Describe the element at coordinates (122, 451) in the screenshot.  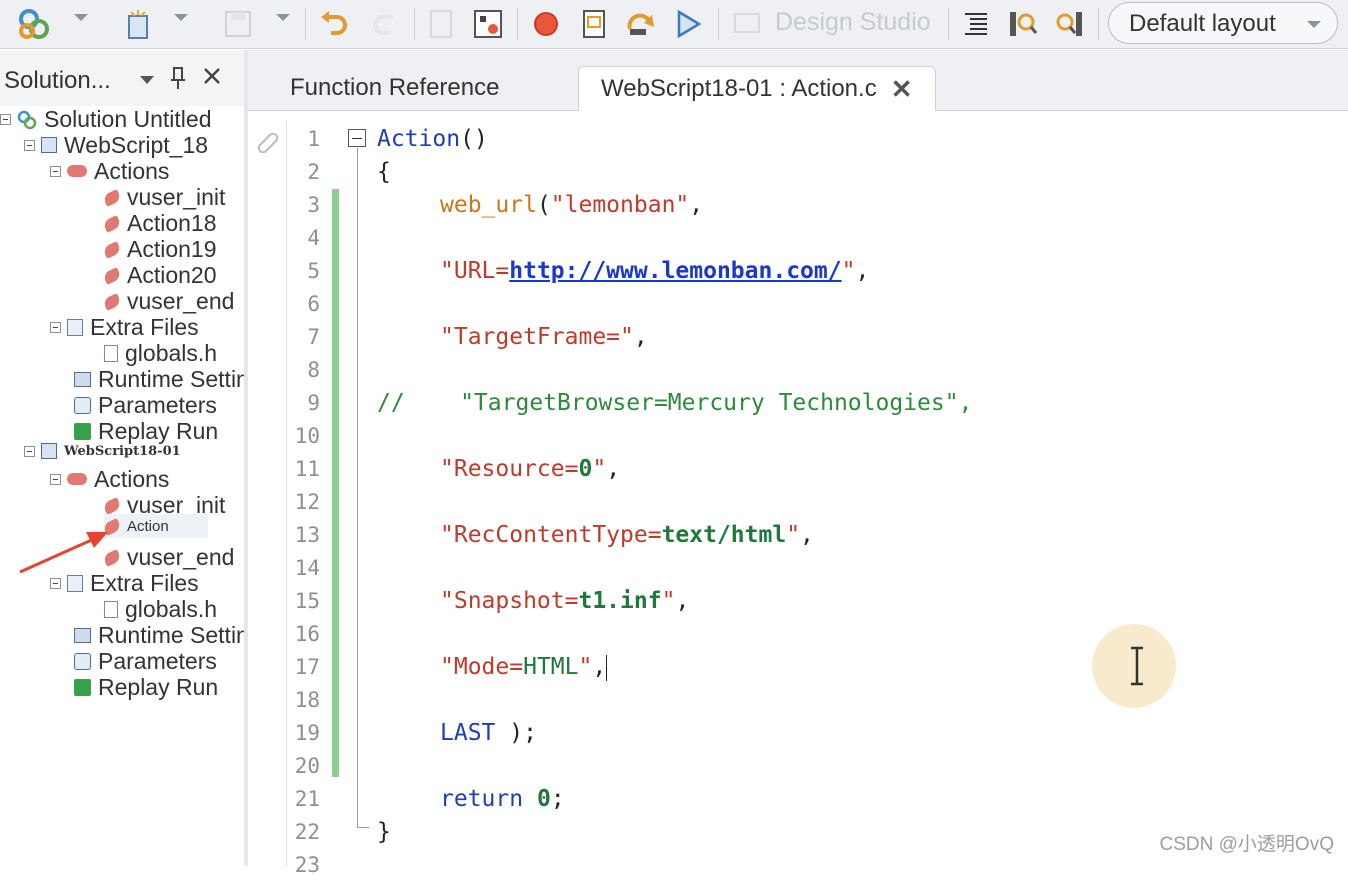
I see `tree-item-label: WebScript18-01` at that location.